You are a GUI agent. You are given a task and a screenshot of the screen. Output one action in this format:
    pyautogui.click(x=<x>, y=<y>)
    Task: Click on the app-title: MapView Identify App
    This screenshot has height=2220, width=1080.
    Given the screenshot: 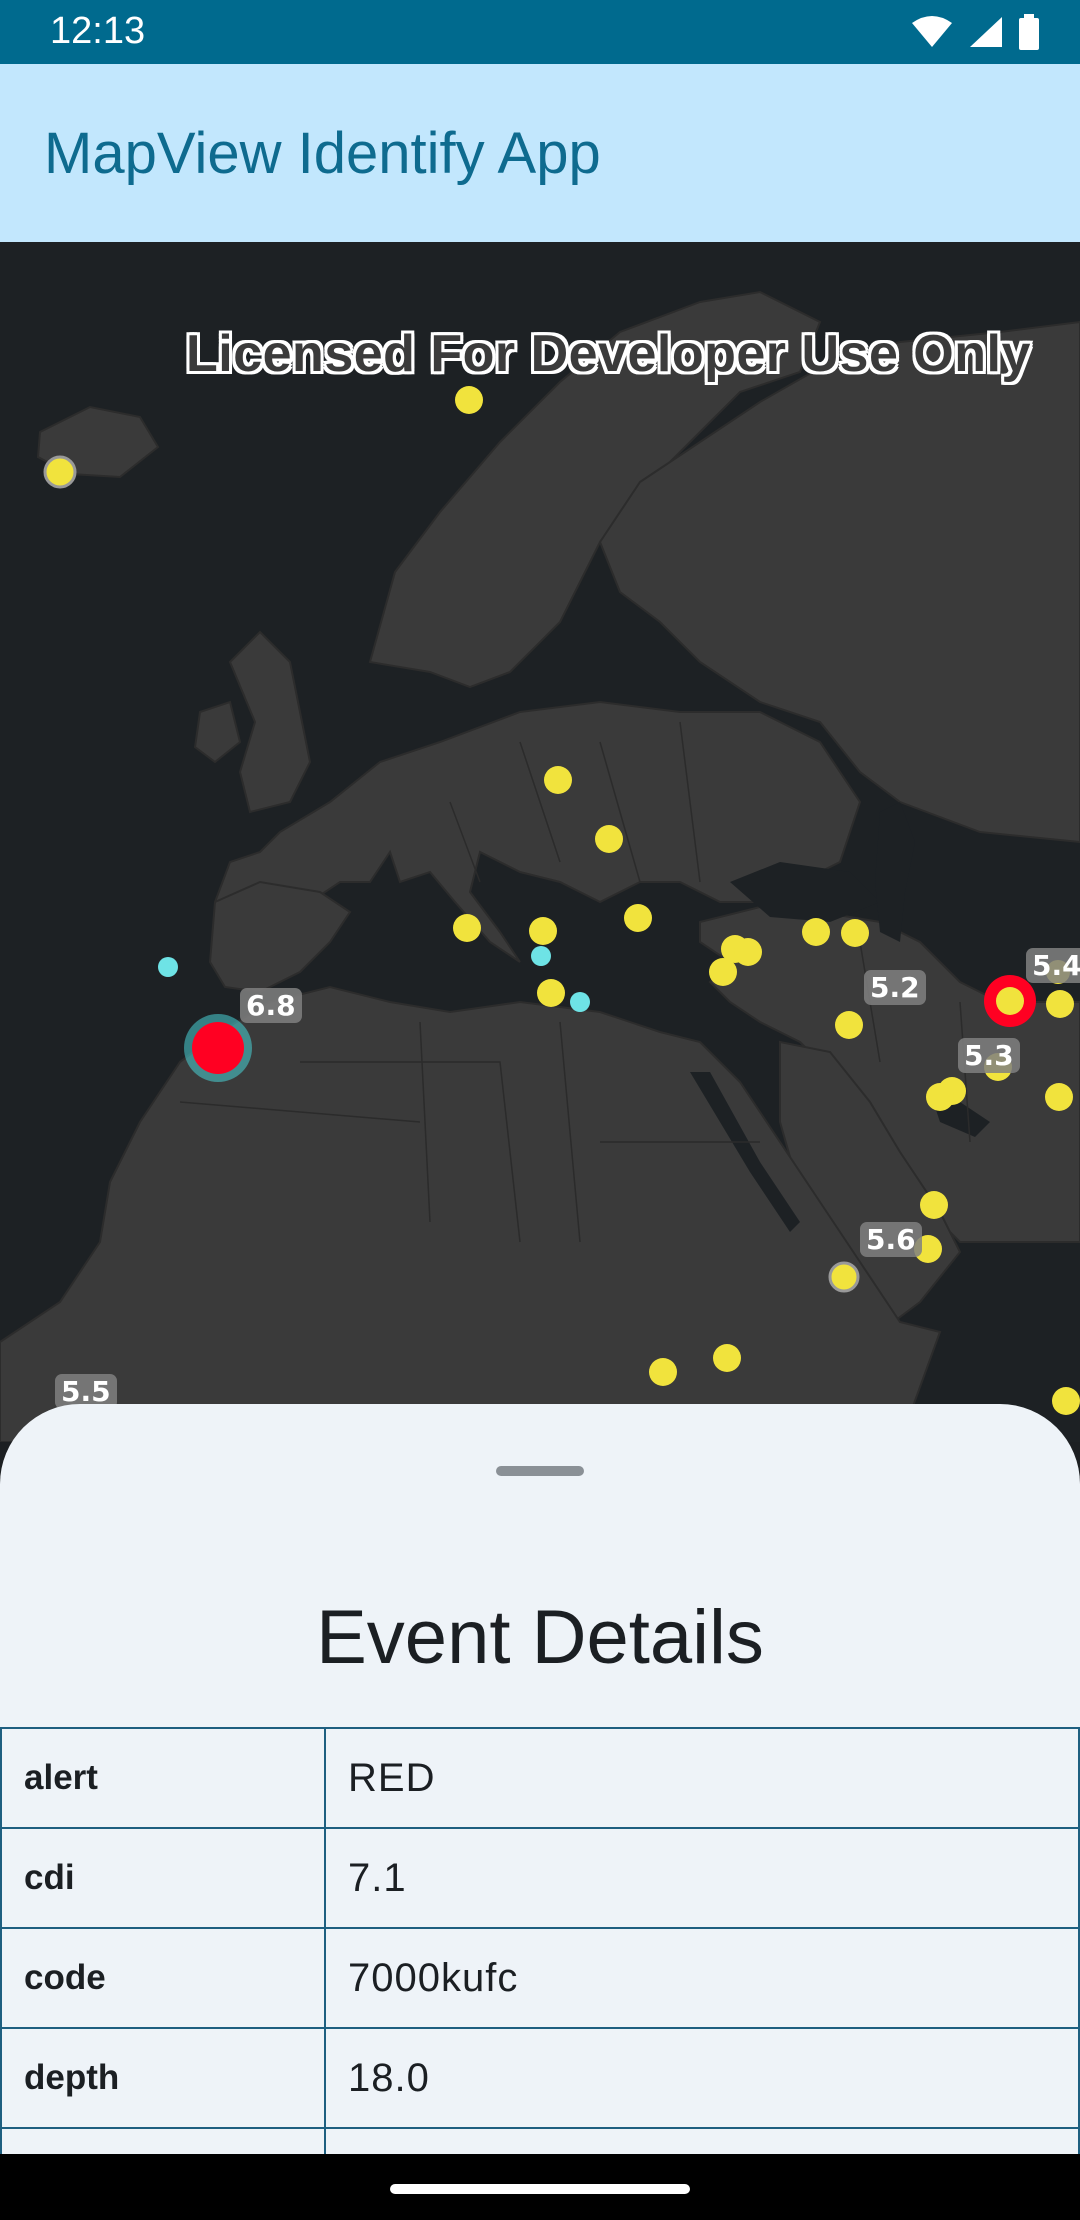 What is the action you would take?
    pyautogui.click(x=322, y=153)
    